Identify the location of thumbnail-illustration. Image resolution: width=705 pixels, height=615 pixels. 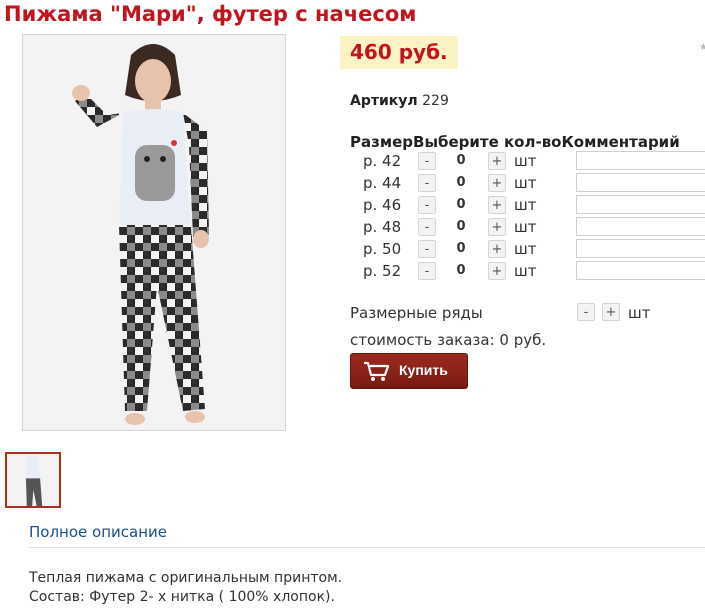
(33, 480).